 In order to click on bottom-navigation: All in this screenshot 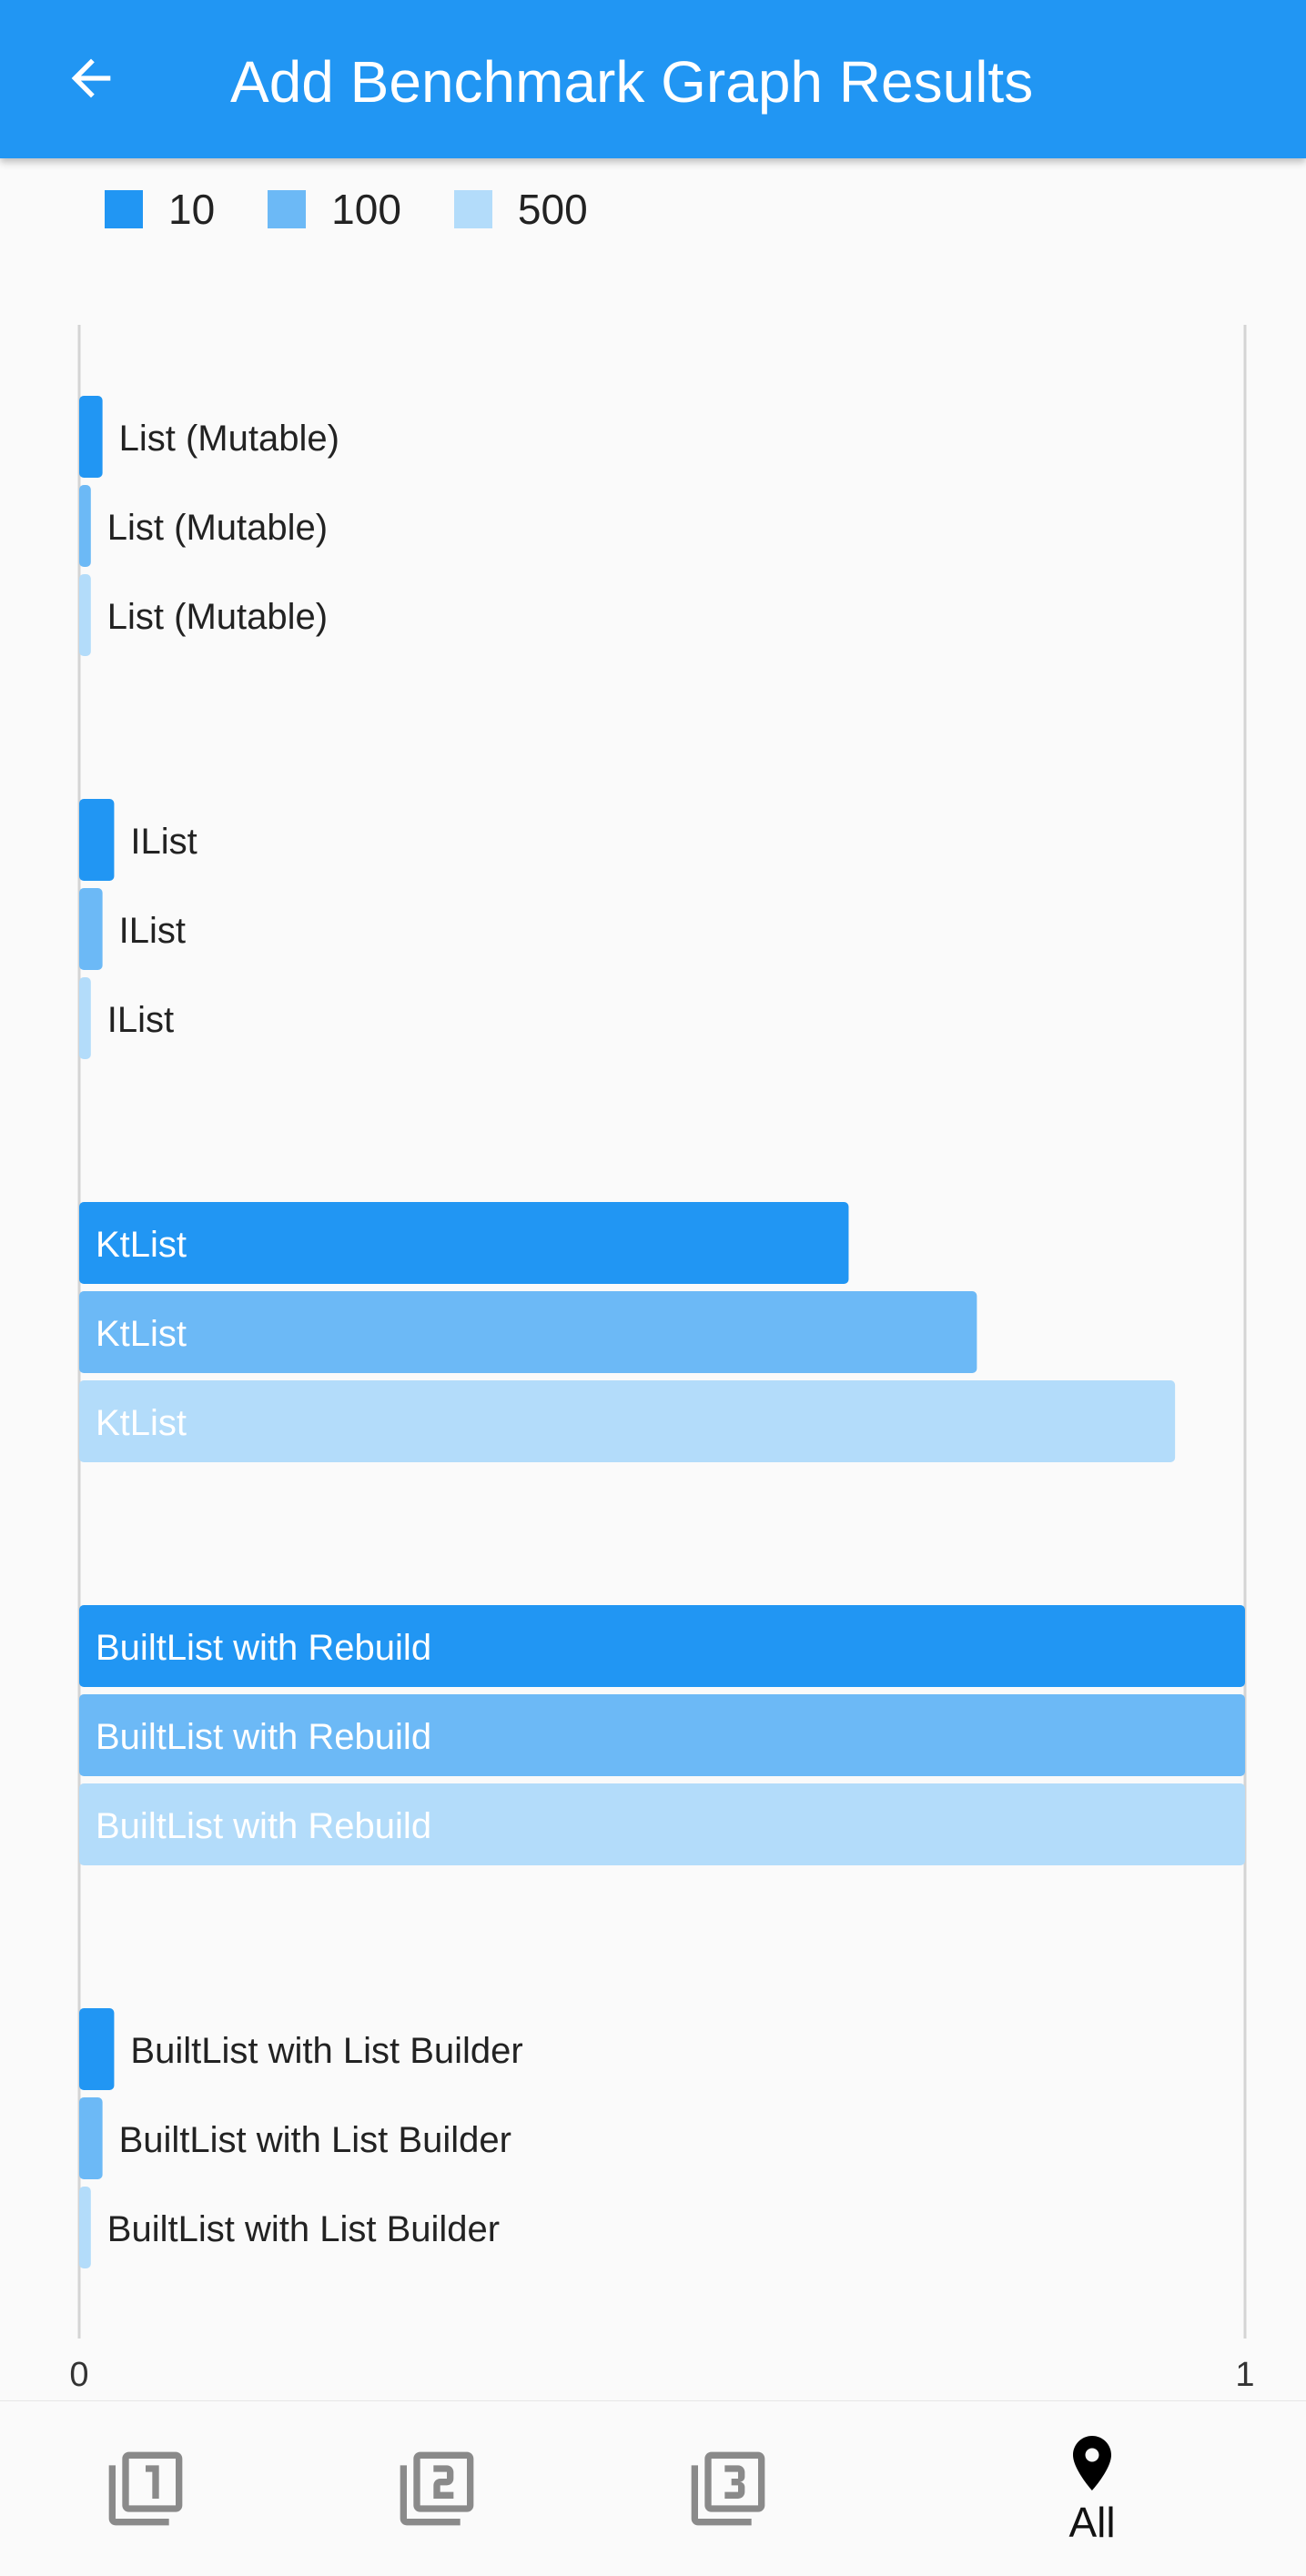, I will do `click(653, 2488)`.